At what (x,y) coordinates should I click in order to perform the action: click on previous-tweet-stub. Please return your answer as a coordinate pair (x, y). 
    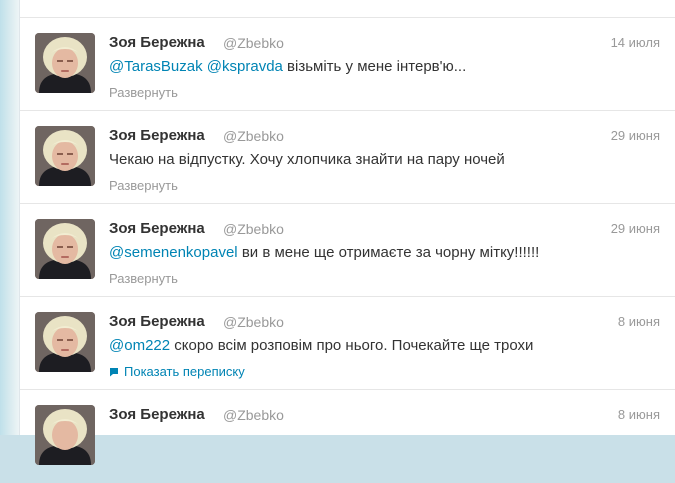
    Looking at the image, I should click on (347, 9).